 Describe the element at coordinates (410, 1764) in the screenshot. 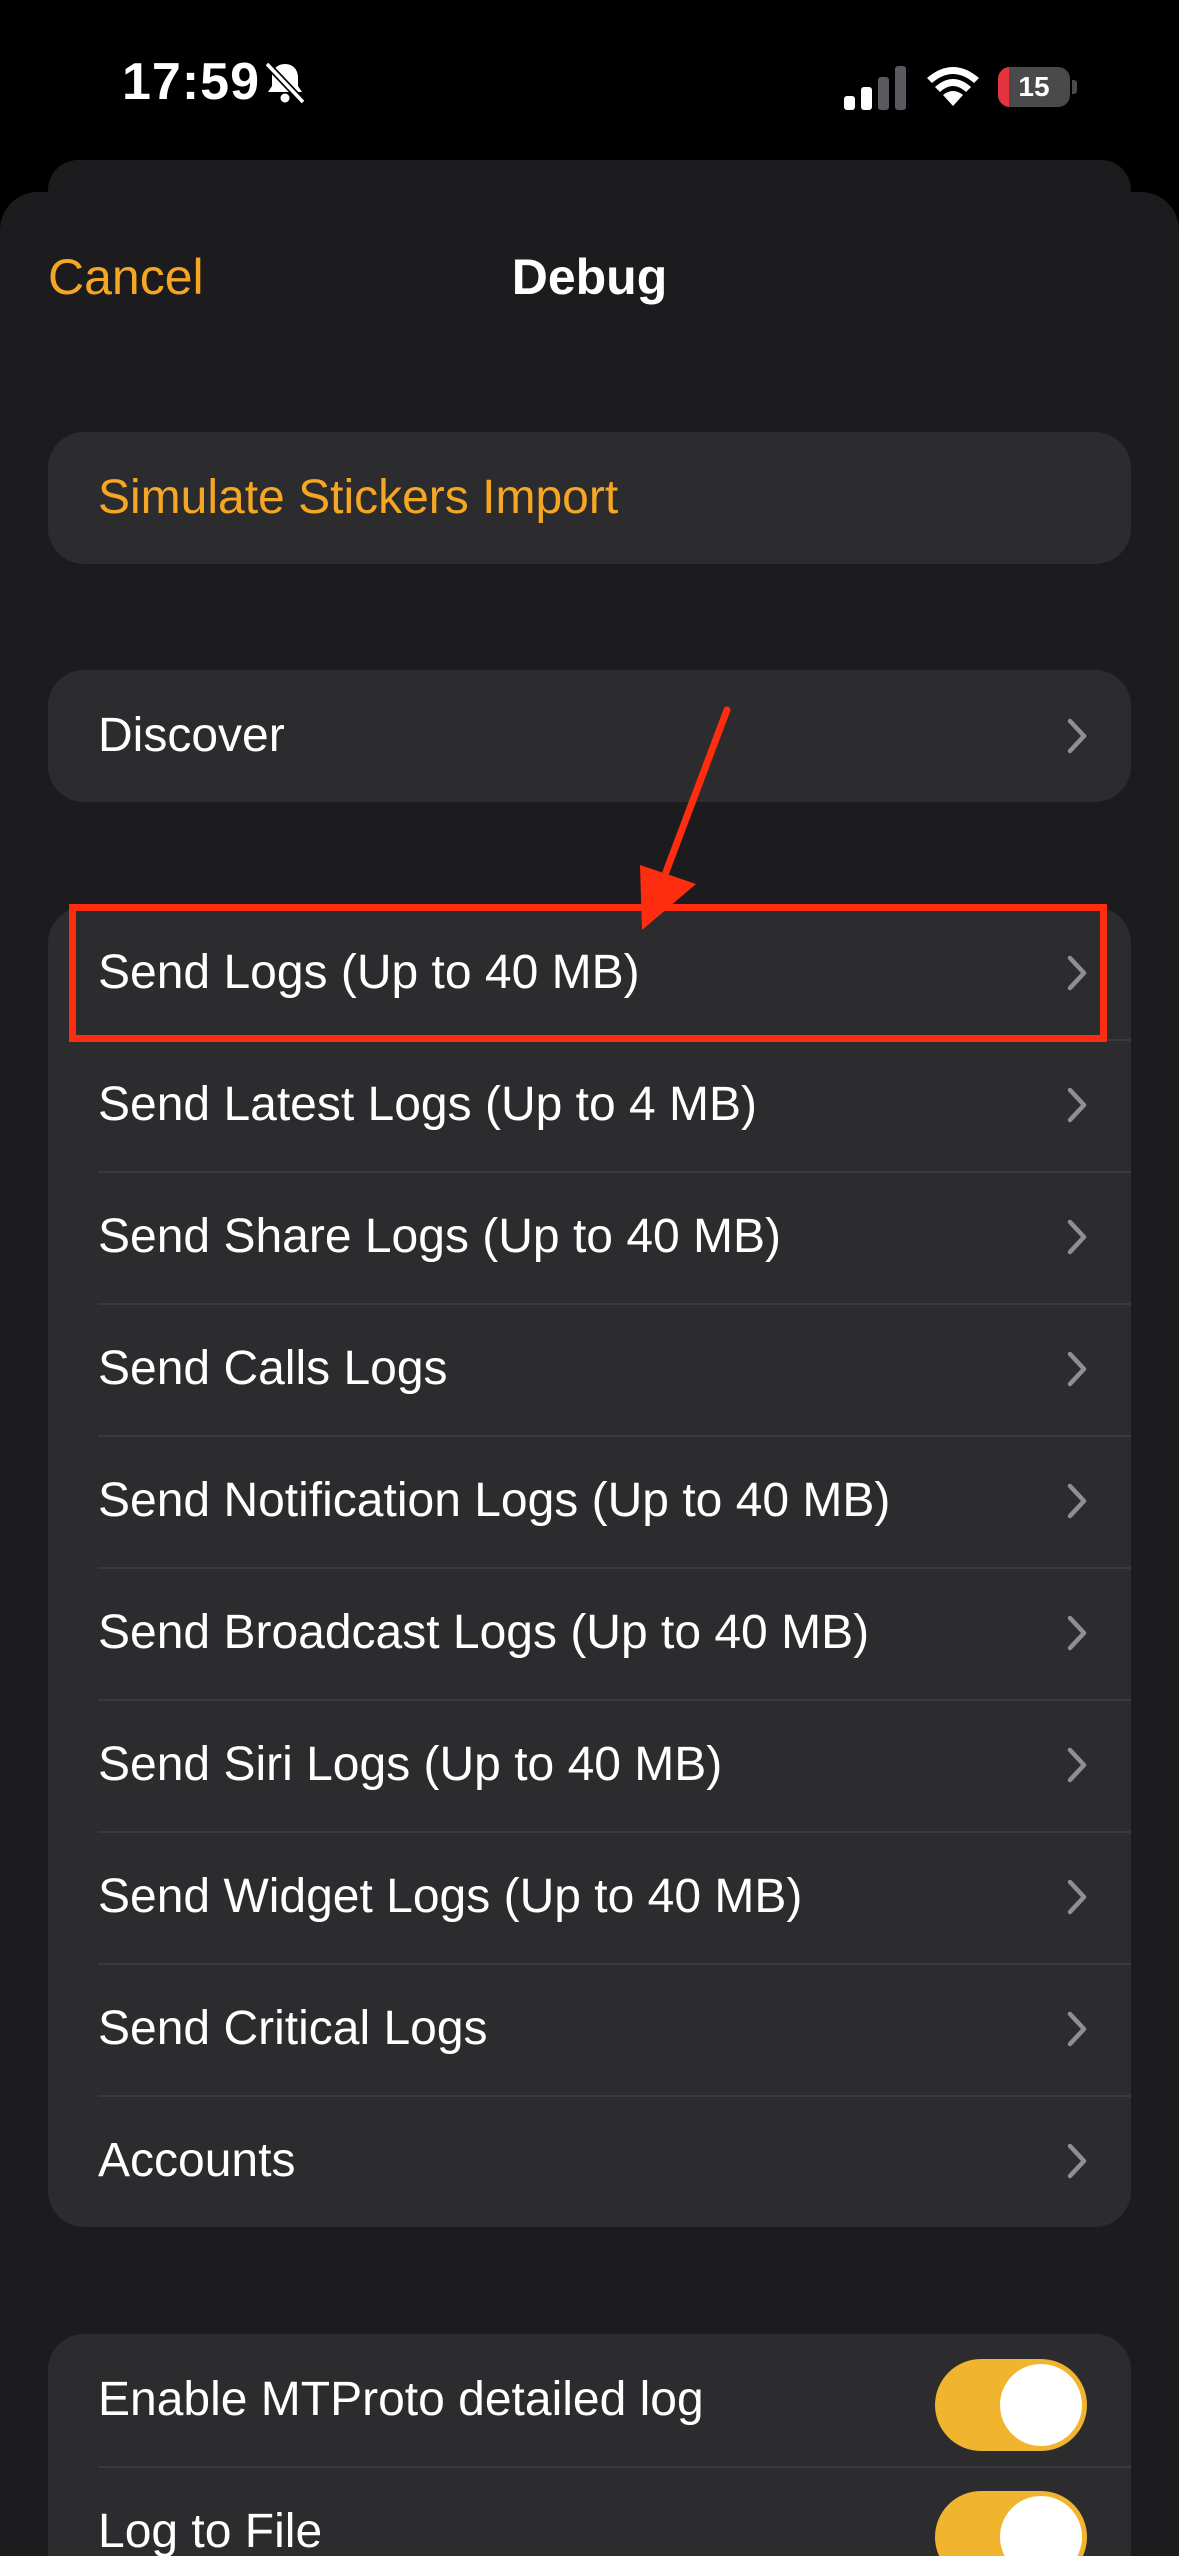

I see `row-label: Send Siri Logs (Up to 40 MB)` at that location.